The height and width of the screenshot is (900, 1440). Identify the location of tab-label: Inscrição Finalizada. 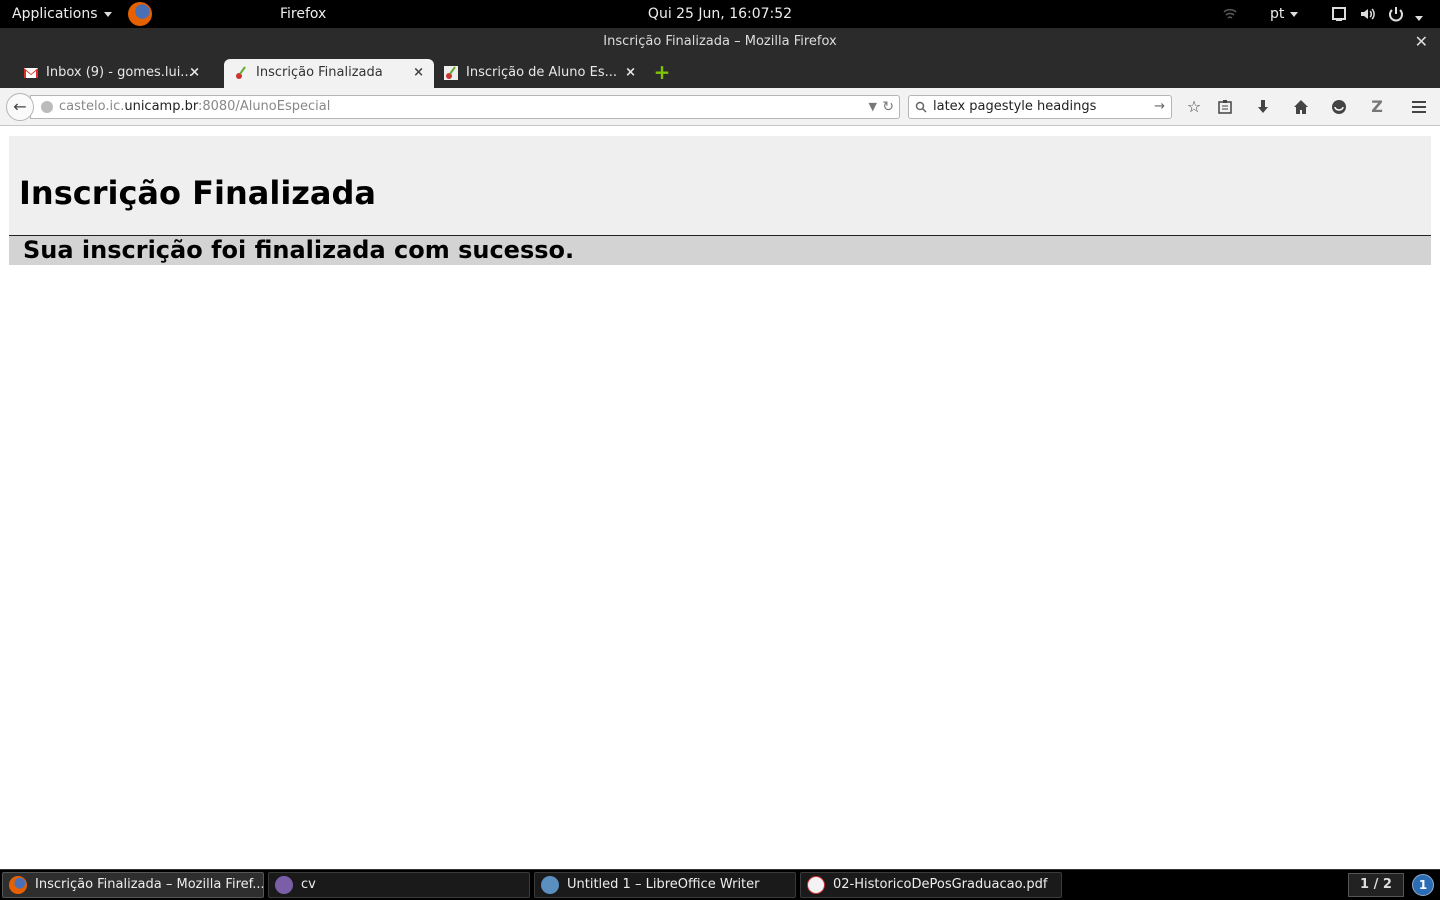
(319, 72).